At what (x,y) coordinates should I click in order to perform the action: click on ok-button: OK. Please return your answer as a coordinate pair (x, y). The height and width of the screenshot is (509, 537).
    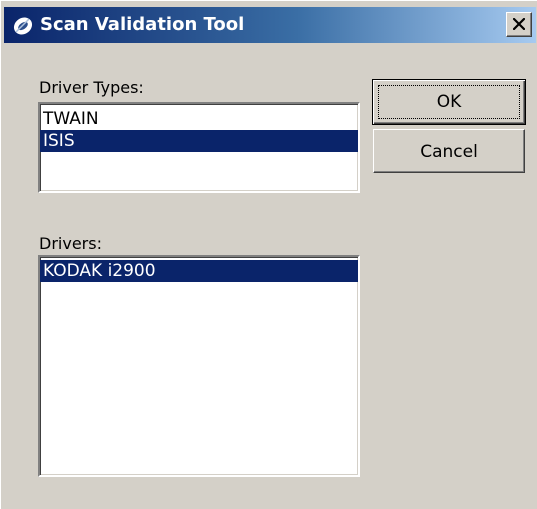
    Looking at the image, I should click on (449, 102).